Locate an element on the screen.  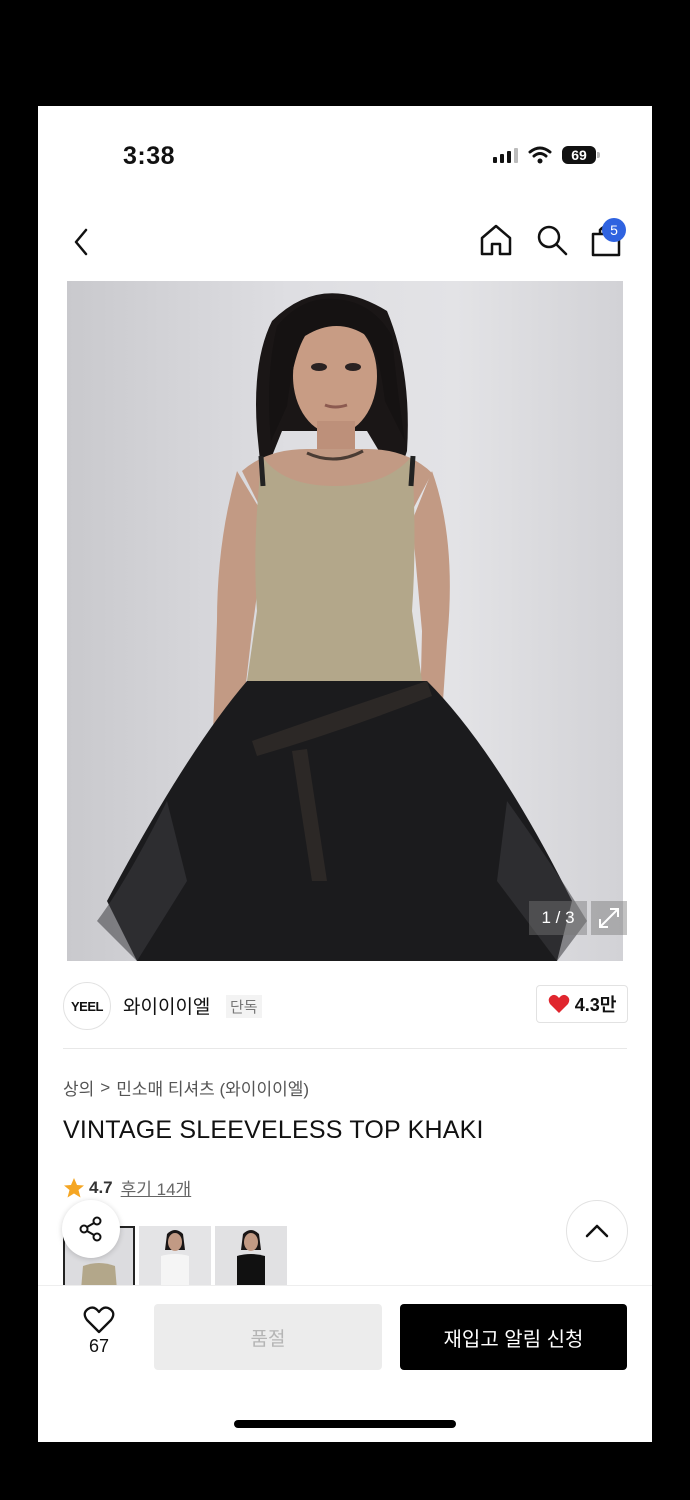
cart-count-badge: 5 is located at coordinates (614, 230).